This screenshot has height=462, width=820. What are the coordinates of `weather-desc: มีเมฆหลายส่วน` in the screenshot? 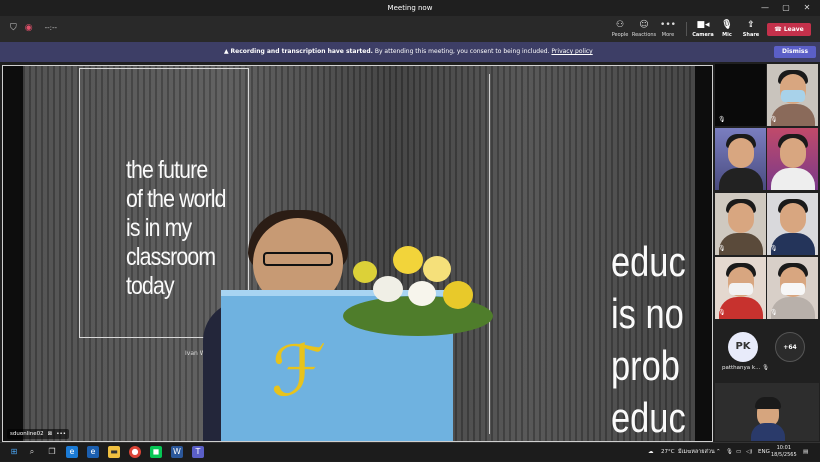 It's located at (696, 452).